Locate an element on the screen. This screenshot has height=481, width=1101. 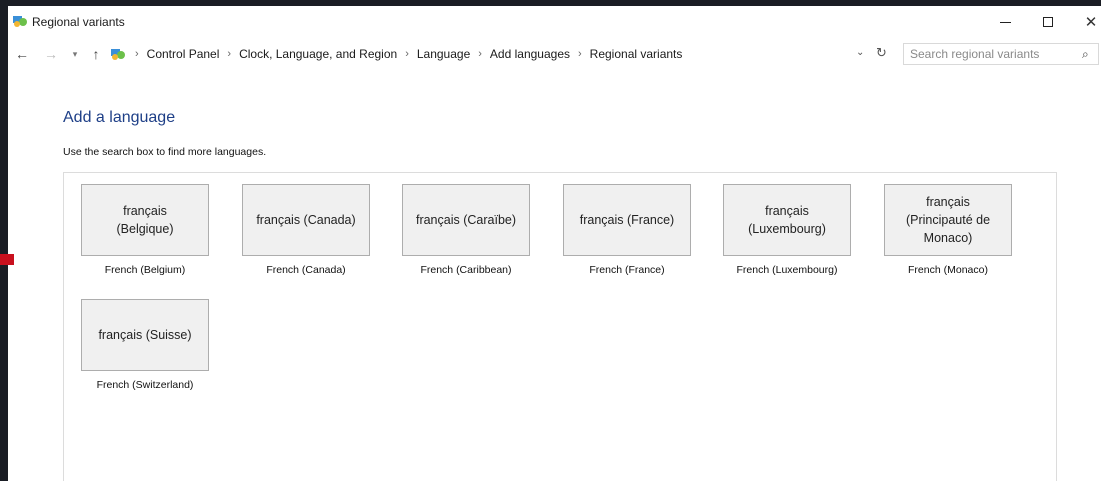
language-native-name: français (Luxembourg) is located at coordinates (787, 220).